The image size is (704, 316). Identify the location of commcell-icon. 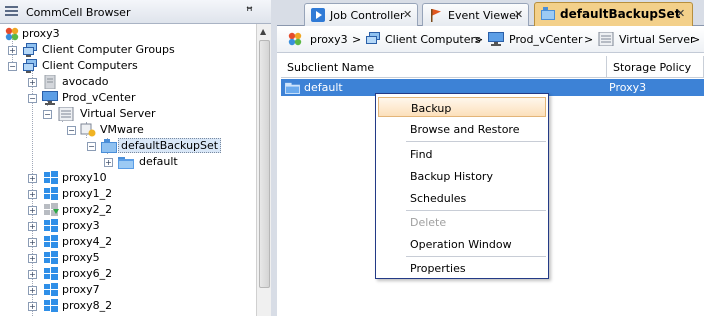
(12, 34).